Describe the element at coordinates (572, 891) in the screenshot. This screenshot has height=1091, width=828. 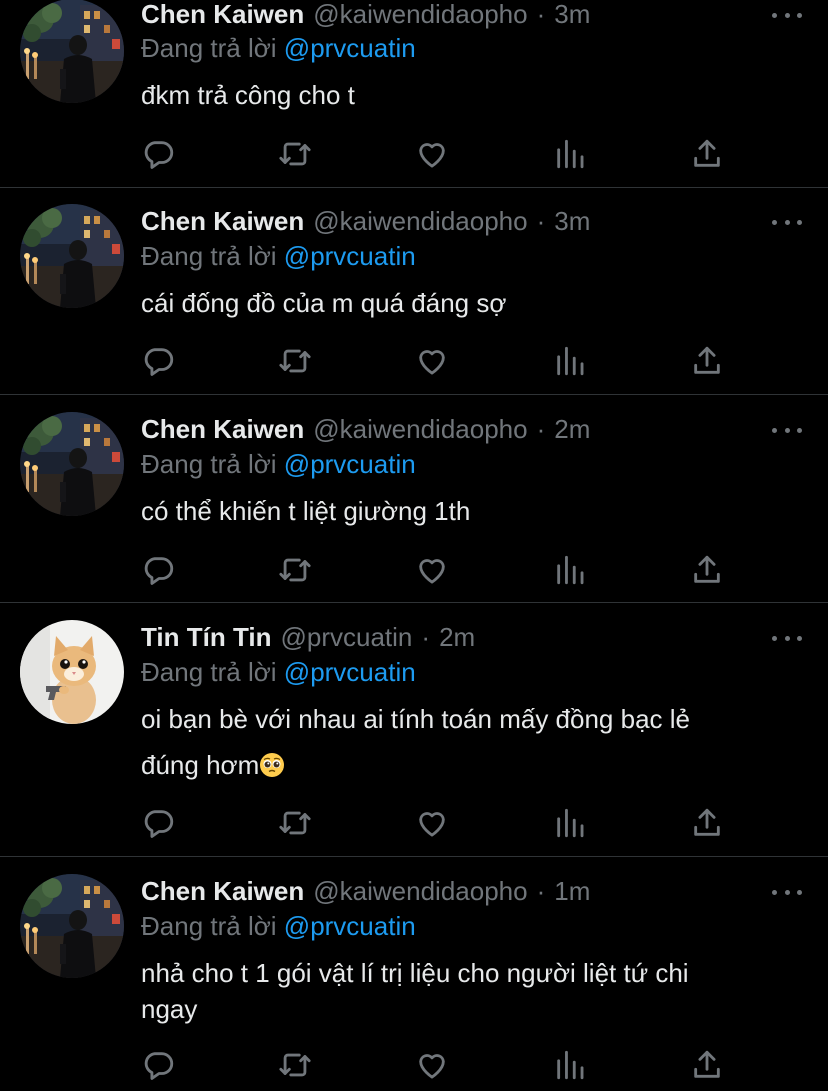
I see `timestamp: 1m` at that location.